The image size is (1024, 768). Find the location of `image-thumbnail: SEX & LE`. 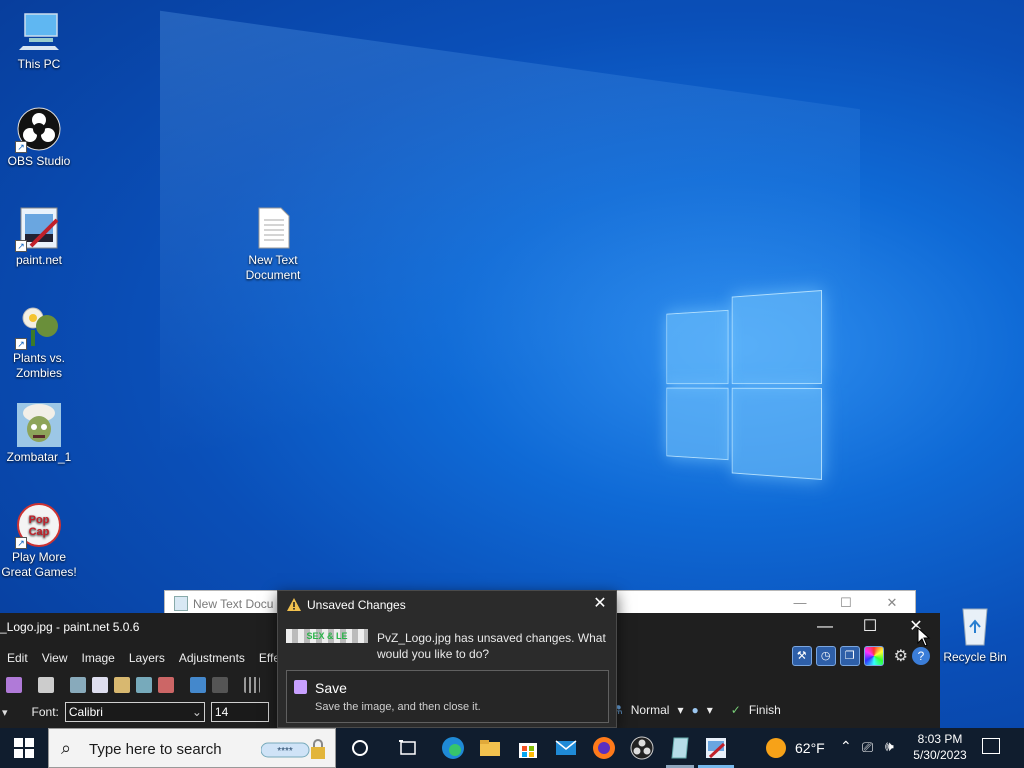

image-thumbnail: SEX & LE is located at coordinates (327, 636).